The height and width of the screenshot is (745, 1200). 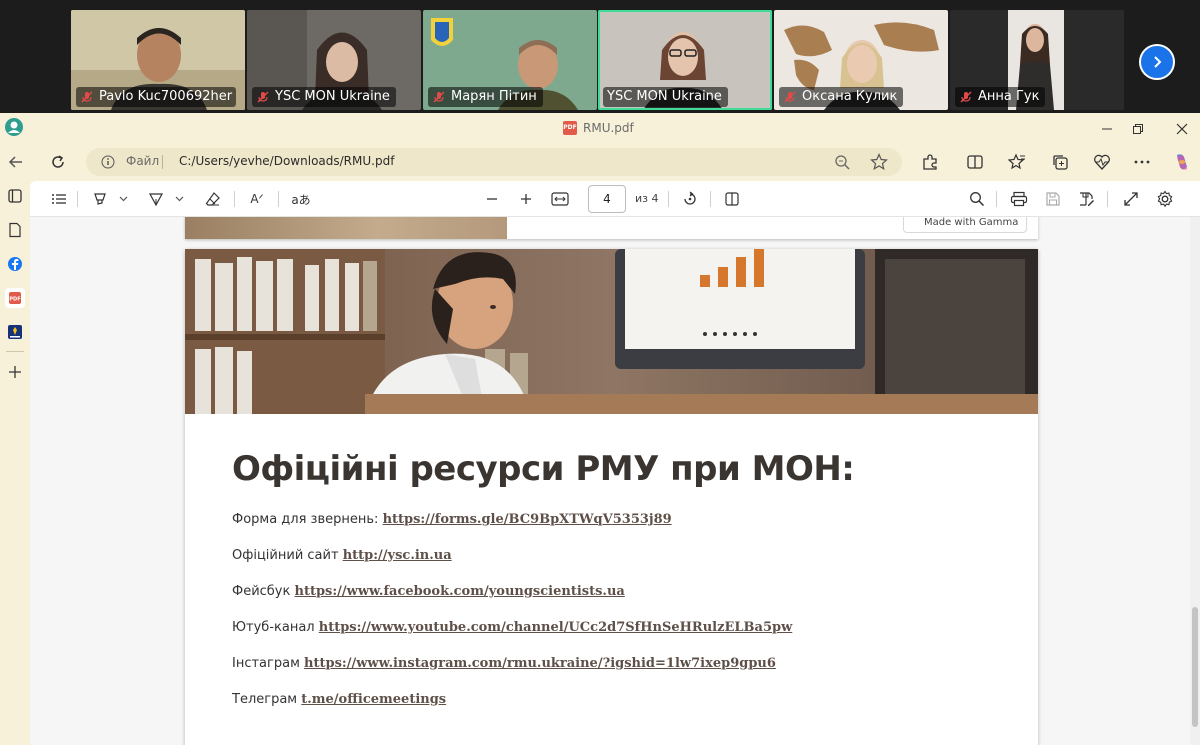 I want to click on participant-name: Pavlo Kuc700692her, so click(x=166, y=96).